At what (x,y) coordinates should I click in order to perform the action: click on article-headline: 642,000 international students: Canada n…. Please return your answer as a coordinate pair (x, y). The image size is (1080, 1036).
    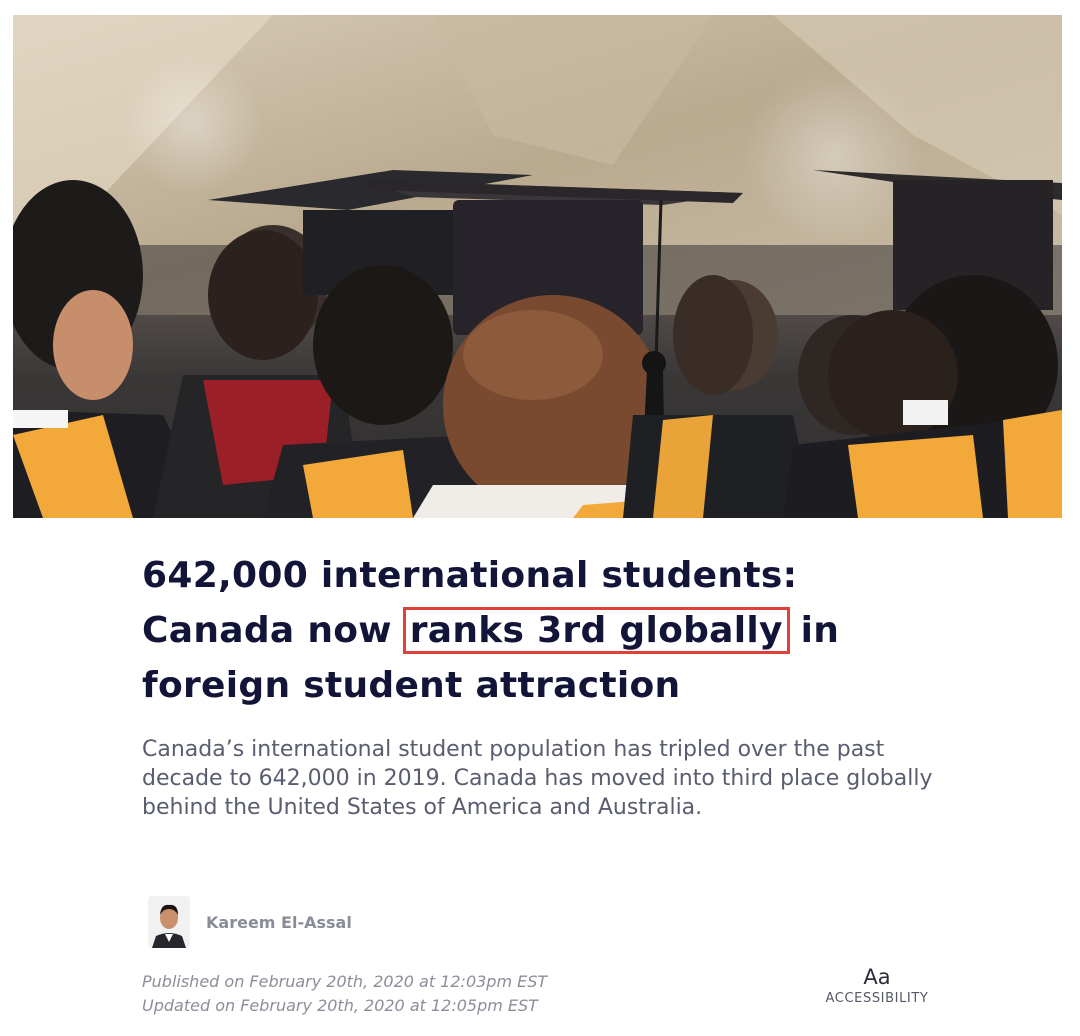
    Looking at the image, I should click on (542, 630).